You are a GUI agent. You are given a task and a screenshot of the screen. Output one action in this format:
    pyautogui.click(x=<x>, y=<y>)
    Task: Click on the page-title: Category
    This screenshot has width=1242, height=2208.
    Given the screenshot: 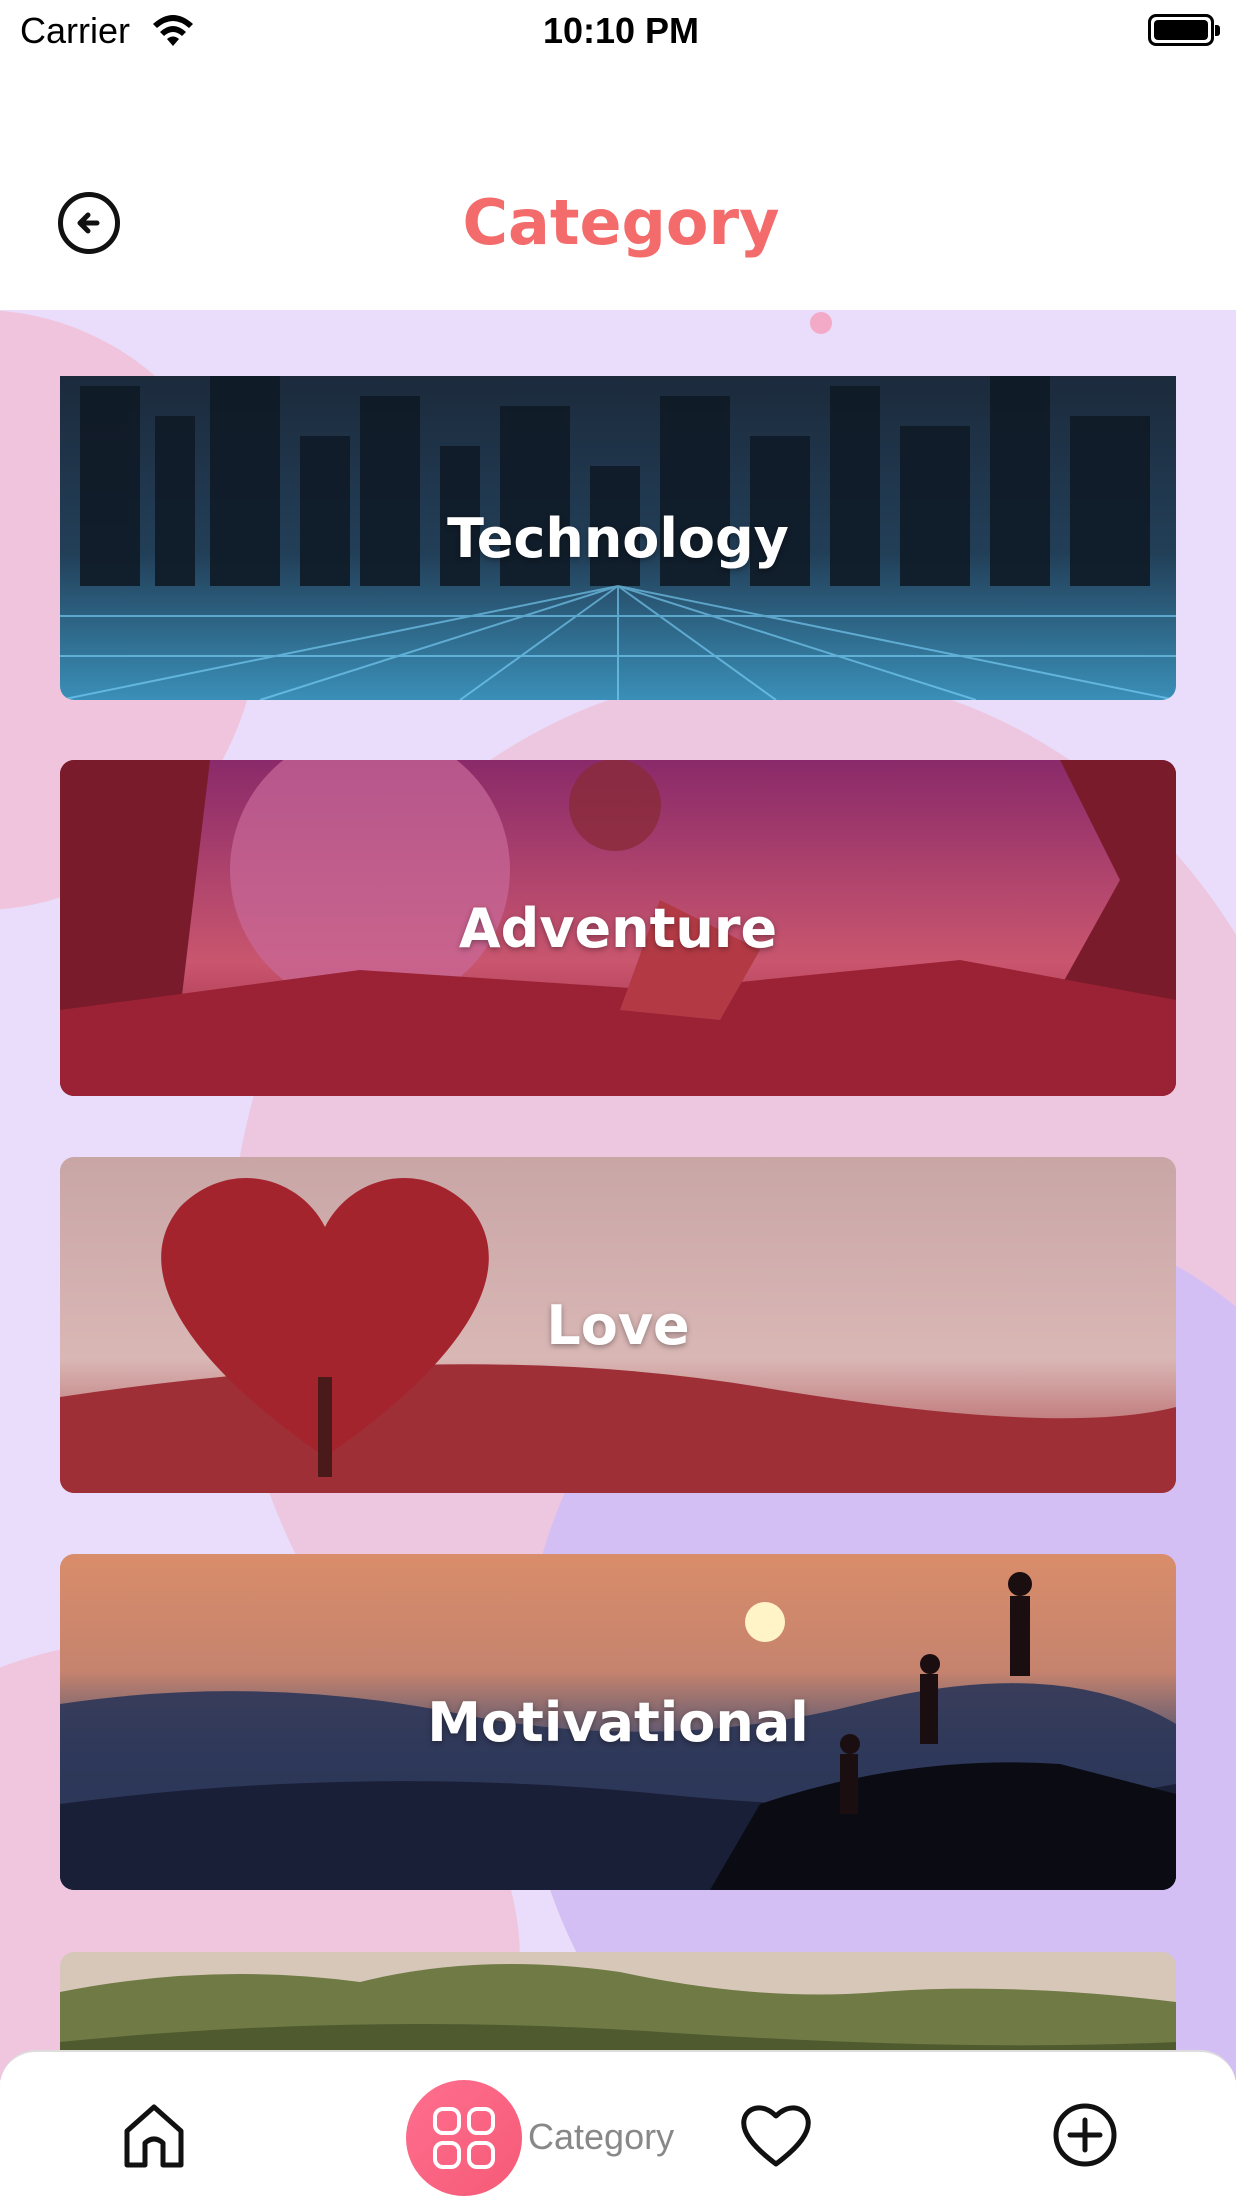 What is the action you would take?
    pyautogui.click(x=621, y=222)
    